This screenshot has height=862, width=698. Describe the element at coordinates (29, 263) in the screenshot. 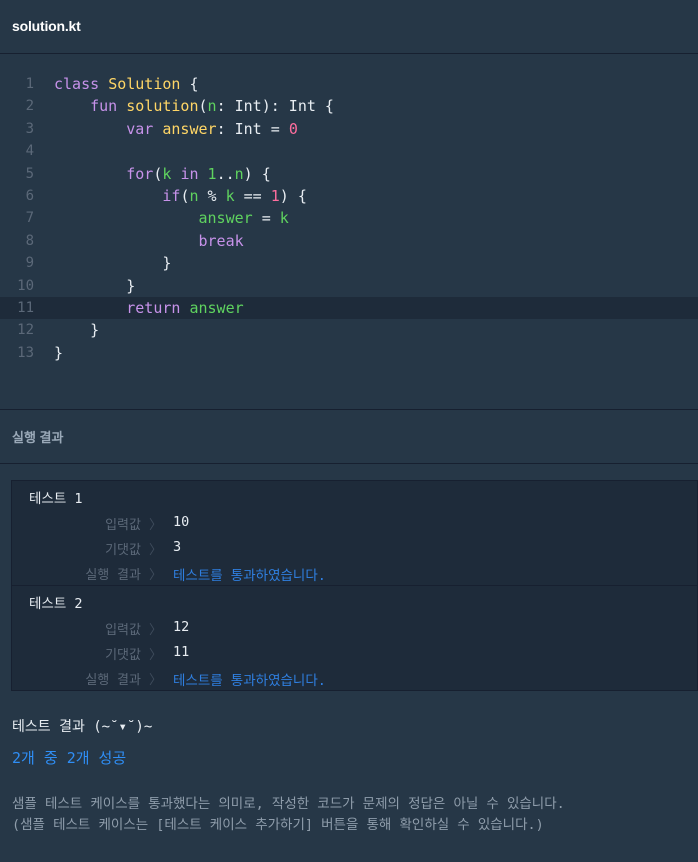

I see `line-number: 9` at that location.